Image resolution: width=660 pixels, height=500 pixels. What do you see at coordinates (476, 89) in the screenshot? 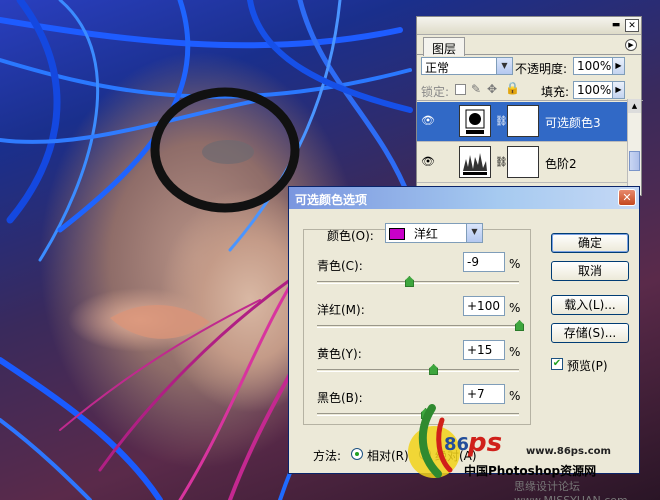
I see `lock-brush-icon: ✎` at bounding box center [476, 89].